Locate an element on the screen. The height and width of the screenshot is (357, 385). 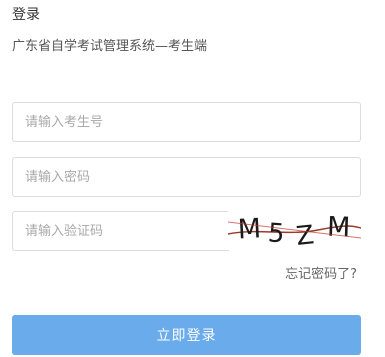
forgot-password-link: 忘记密码了? is located at coordinates (321, 275).